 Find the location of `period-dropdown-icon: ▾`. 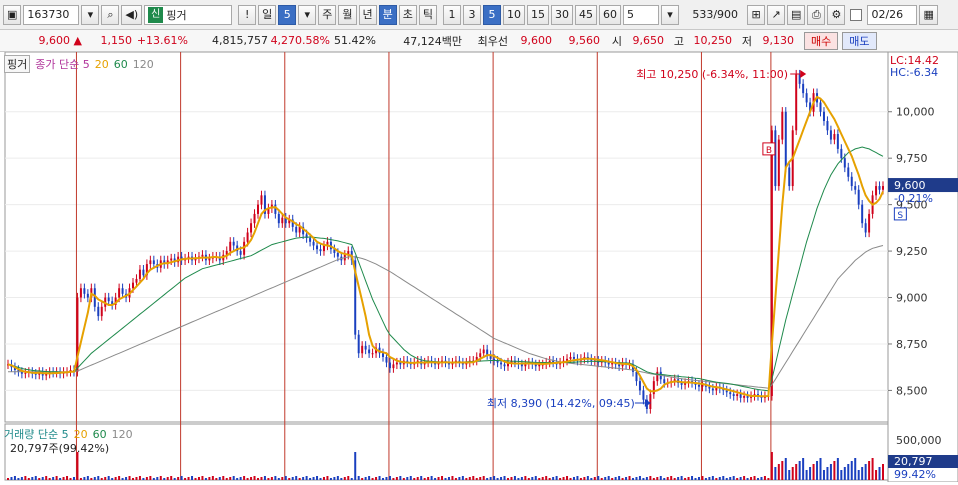

period-dropdown-icon: ▾ is located at coordinates (307, 14).